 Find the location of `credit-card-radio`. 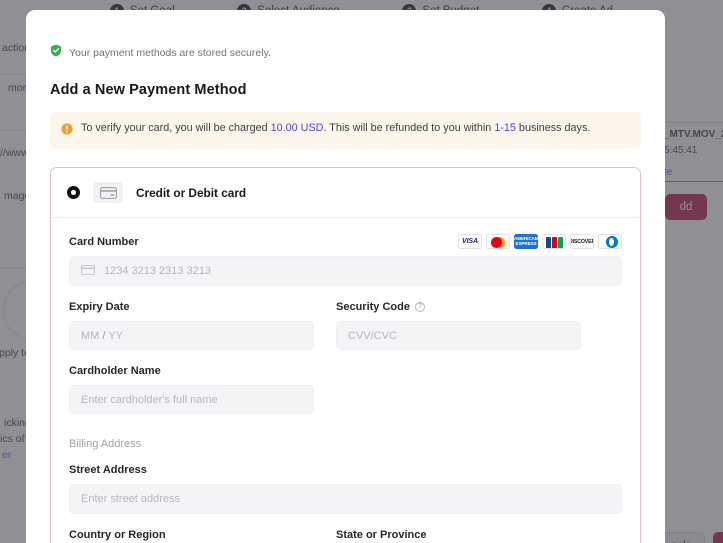

credit-card-radio is located at coordinates (73, 192).